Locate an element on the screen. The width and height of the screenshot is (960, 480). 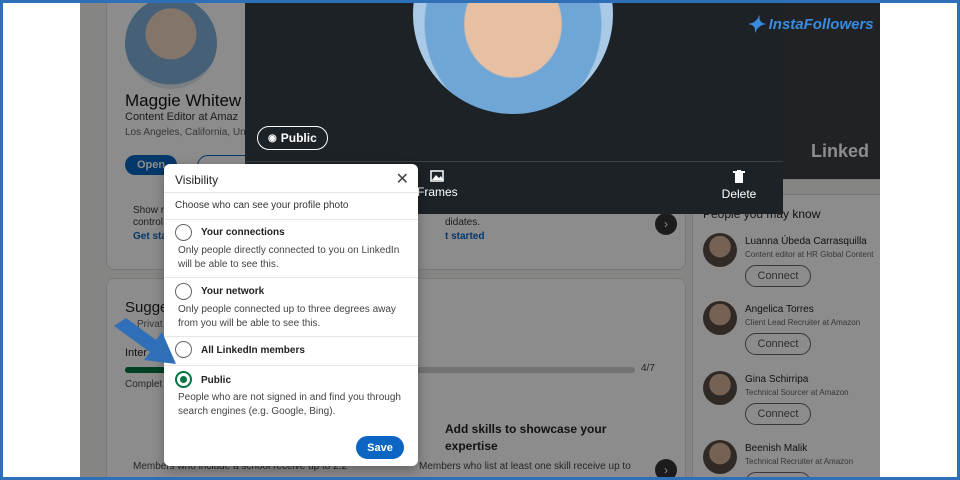
dialog-title: Visibility is located at coordinates (197, 180).